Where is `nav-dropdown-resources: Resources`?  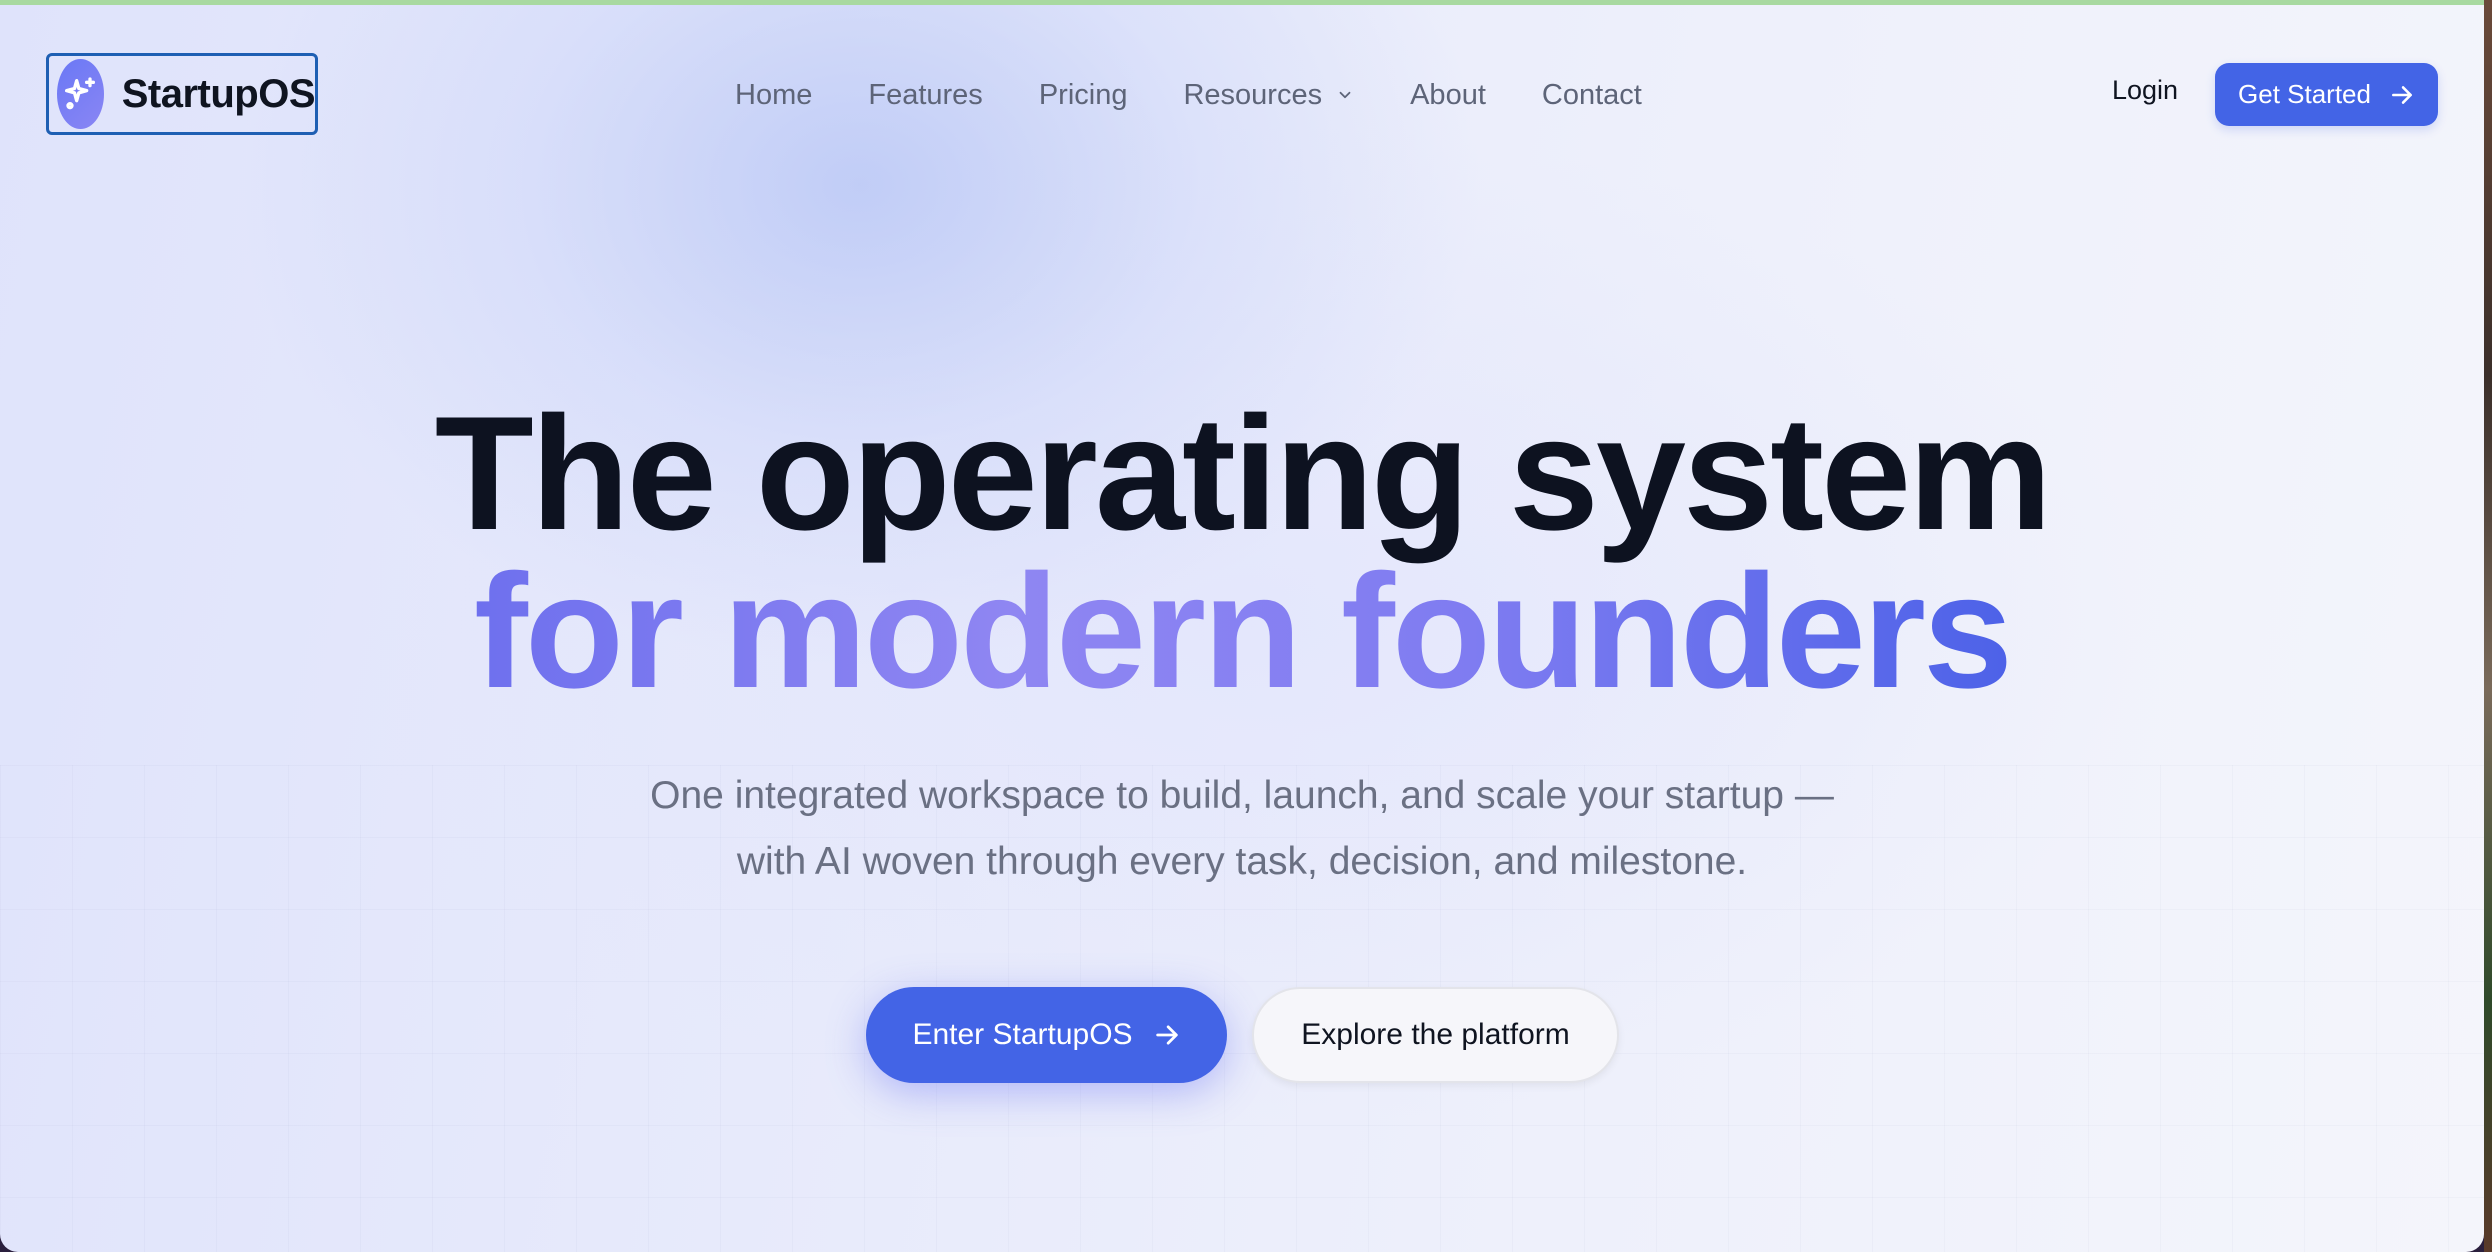
nav-dropdown-resources: Resources is located at coordinates (1268, 95).